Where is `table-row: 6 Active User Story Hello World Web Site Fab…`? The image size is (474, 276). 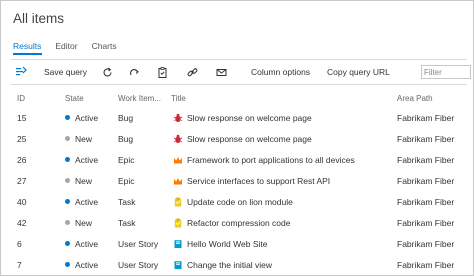
table-row: 6 Active User Story Hello World Web Site Fab… is located at coordinates (237, 243).